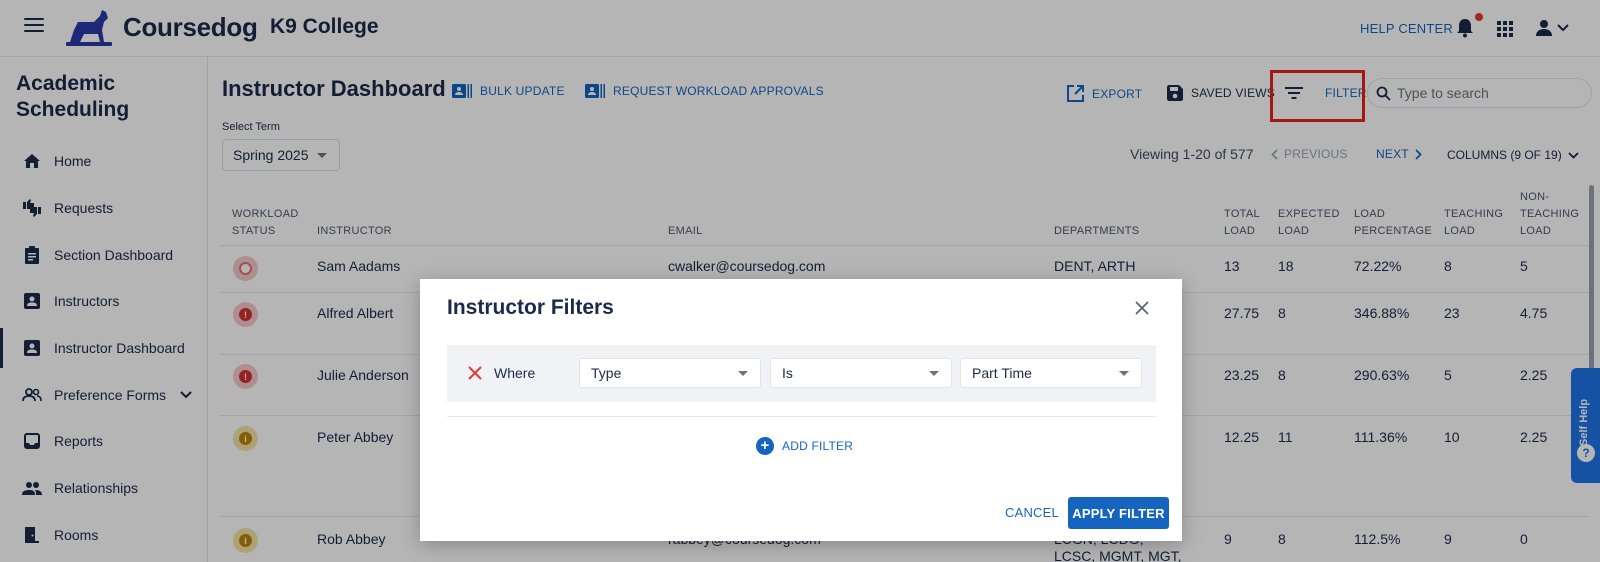  Describe the element at coordinates (1032, 512) in the screenshot. I see `cancel-button: CANCEL` at that location.